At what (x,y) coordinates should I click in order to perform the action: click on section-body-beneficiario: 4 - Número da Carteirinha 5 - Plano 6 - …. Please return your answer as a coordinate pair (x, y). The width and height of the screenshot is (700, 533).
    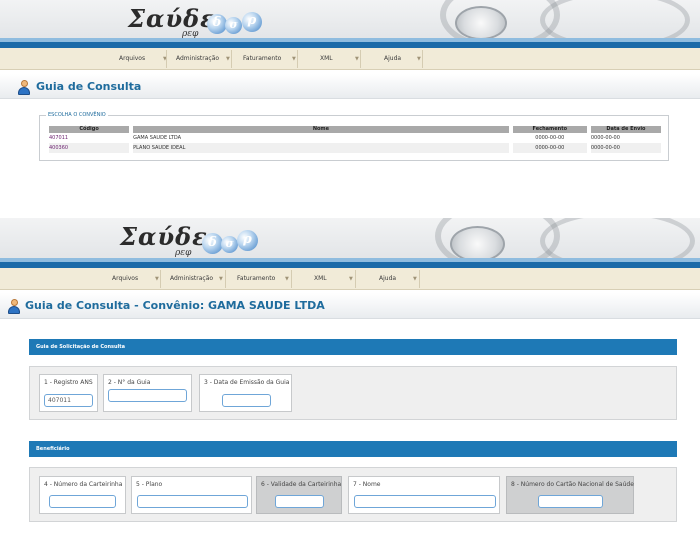
    Looking at the image, I should click on (353, 494).